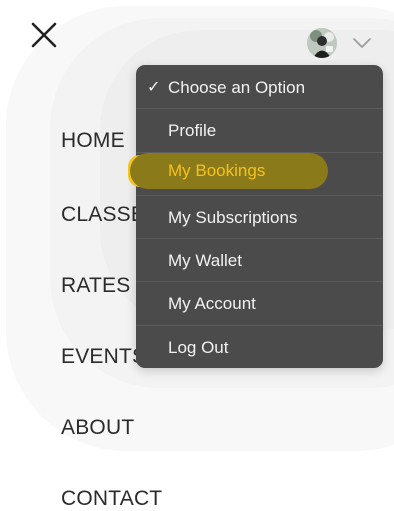  What do you see at coordinates (97, 428) in the screenshot?
I see `nav-item-about: ABOUT` at bounding box center [97, 428].